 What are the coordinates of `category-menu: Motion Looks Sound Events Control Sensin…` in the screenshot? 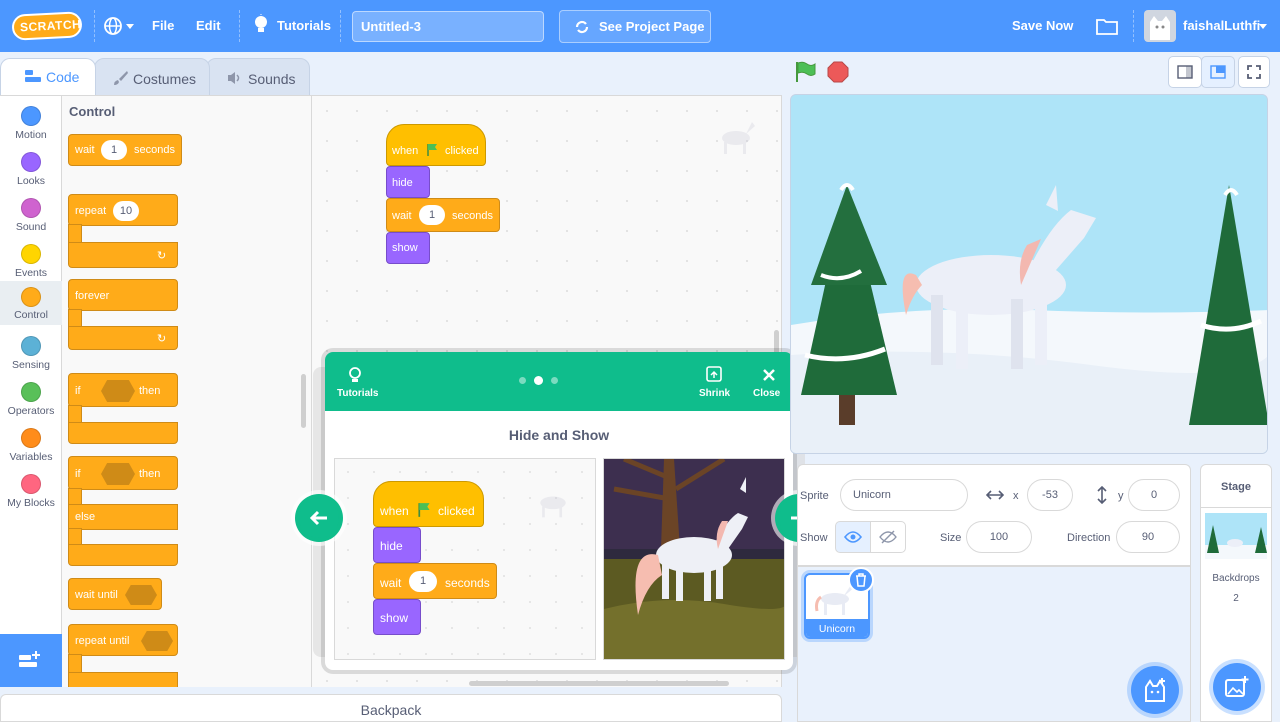 It's located at (31, 391).